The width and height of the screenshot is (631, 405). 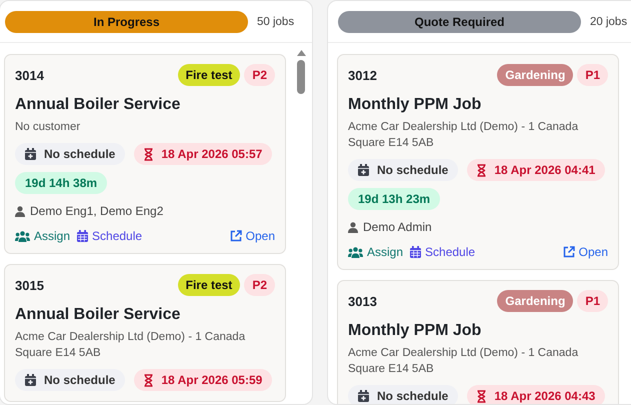 What do you see at coordinates (126, 22) in the screenshot?
I see `status-label: In Progress` at bounding box center [126, 22].